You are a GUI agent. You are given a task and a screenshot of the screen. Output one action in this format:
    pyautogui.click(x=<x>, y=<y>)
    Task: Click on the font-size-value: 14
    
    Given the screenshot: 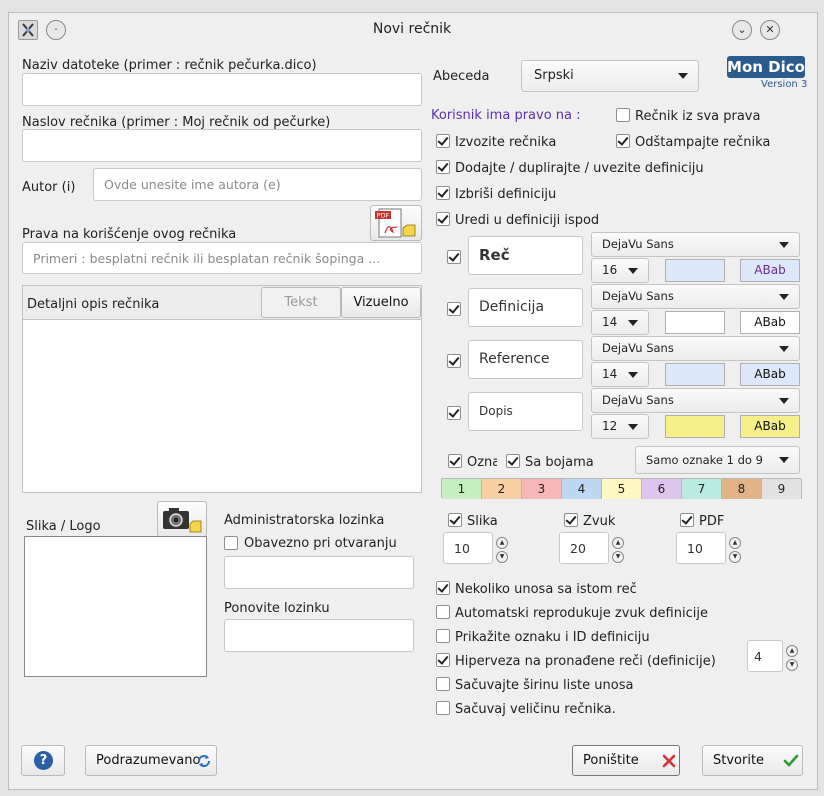 What is the action you would take?
    pyautogui.click(x=610, y=374)
    